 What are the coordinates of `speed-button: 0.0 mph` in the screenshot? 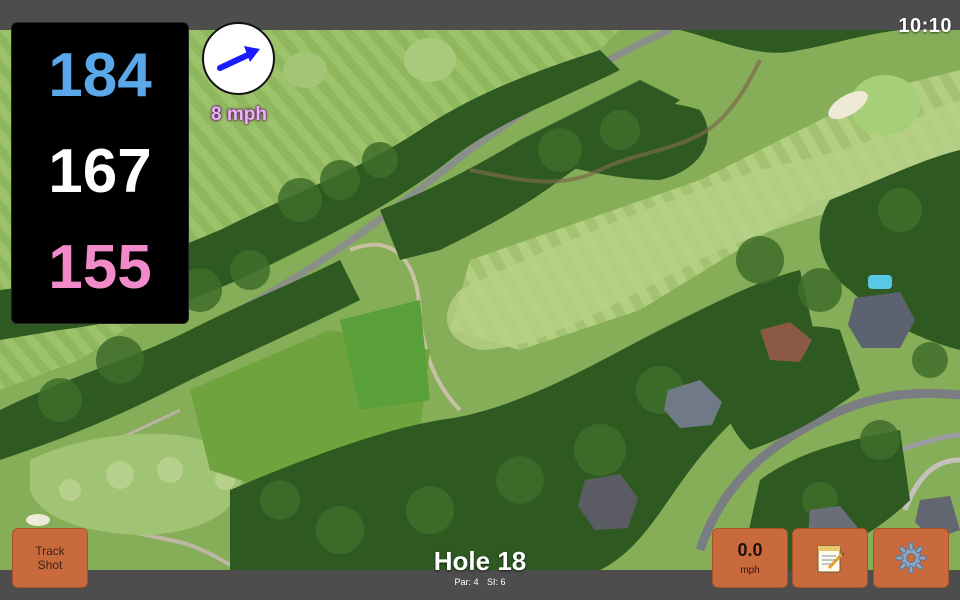 It's located at (750, 558).